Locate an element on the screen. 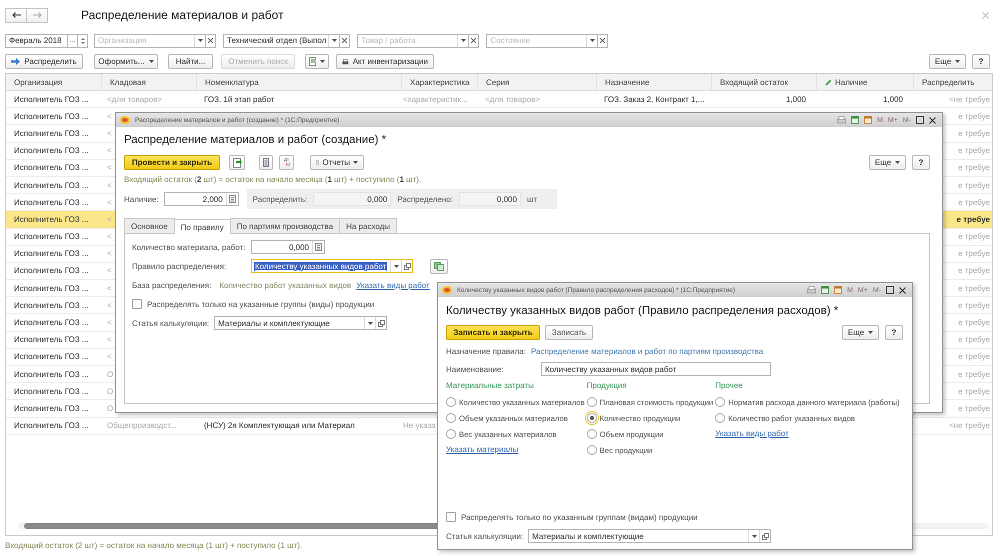 Image resolution: width=1000 pixels, height=556 pixels. checkbox-label: Распределять только по указанным группам (видам) продукции is located at coordinates (579, 517).